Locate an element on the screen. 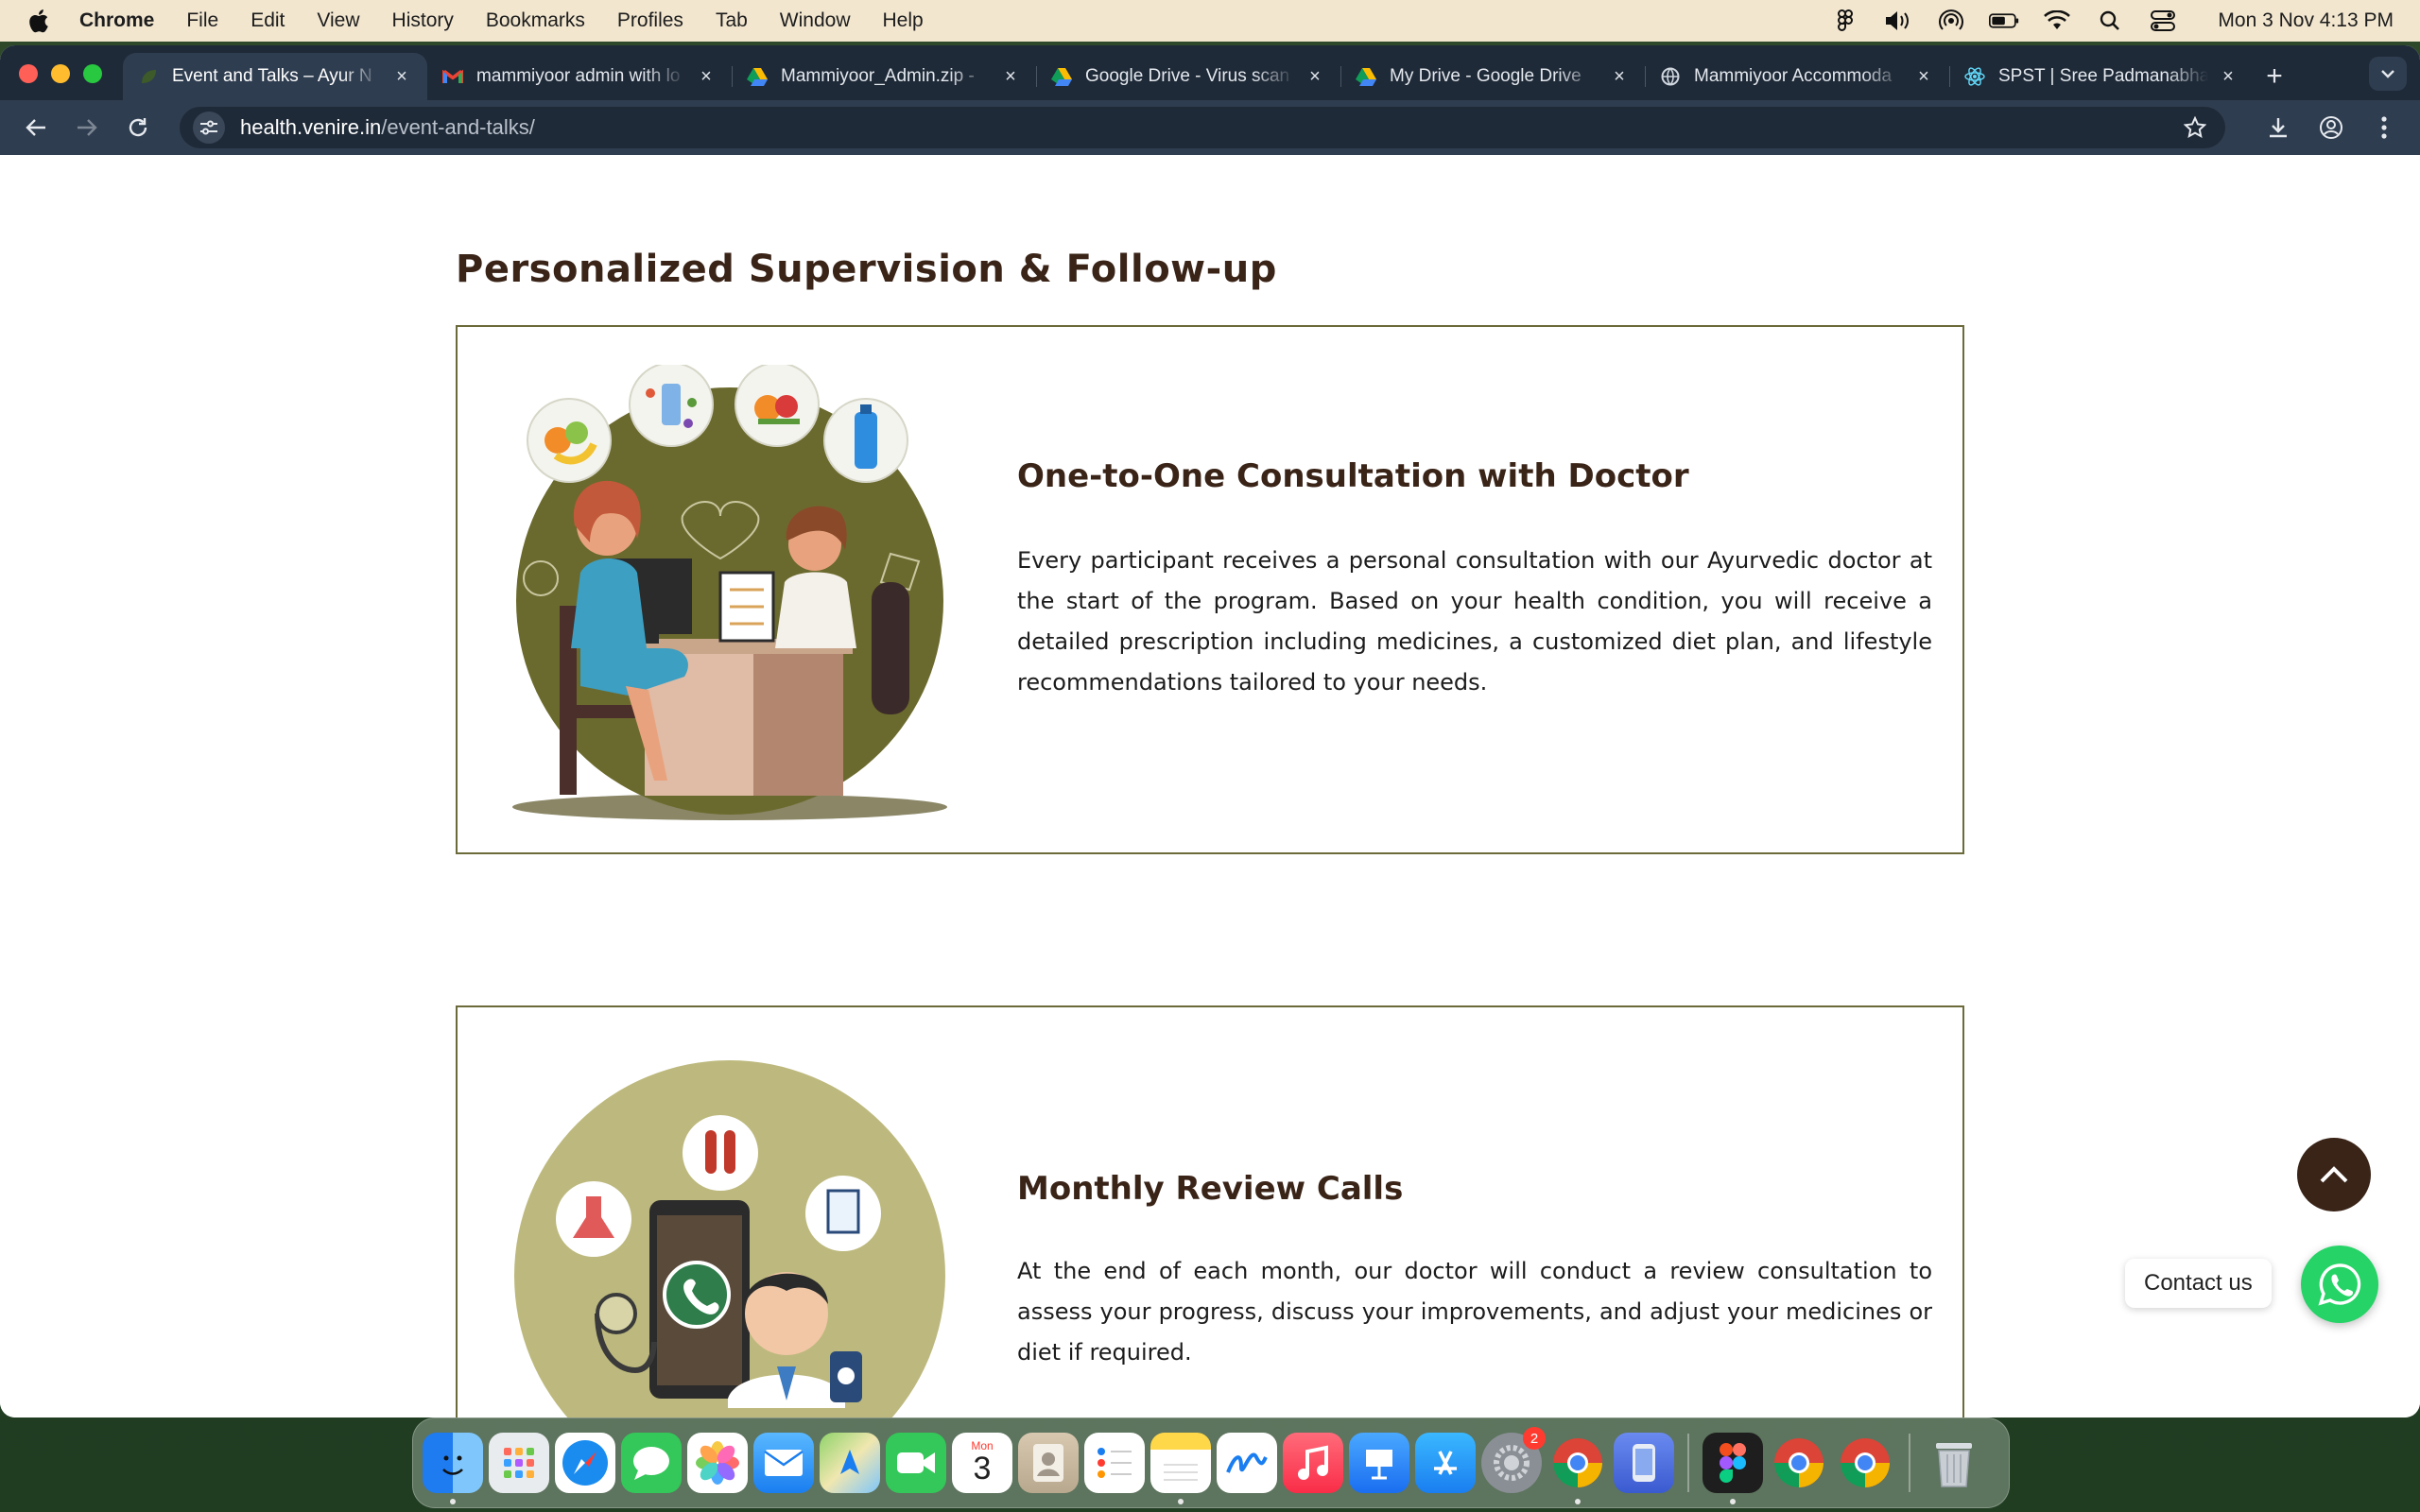 Image resolution: width=2420 pixels, height=1512 pixels. chrome-profile-icon is located at coordinates (1799, 1463).